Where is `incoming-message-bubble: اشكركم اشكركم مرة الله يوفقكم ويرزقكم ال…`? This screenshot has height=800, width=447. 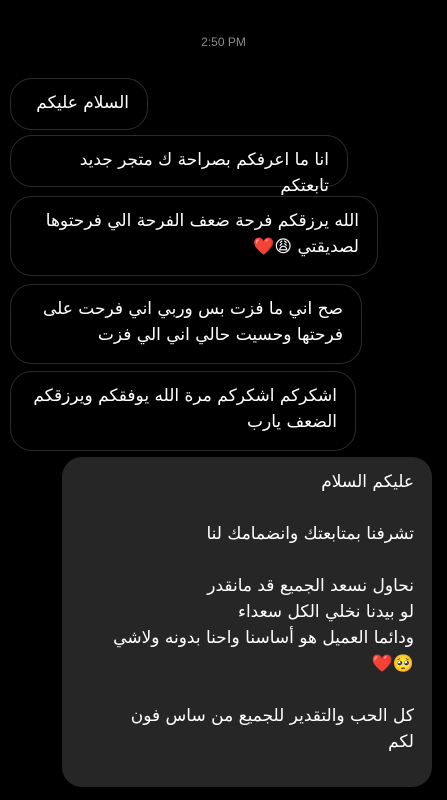 incoming-message-bubble: اشكركم اشكركم مرة الله يوفقكم ويرزقكم ال… is located at coordinates (183, 411).